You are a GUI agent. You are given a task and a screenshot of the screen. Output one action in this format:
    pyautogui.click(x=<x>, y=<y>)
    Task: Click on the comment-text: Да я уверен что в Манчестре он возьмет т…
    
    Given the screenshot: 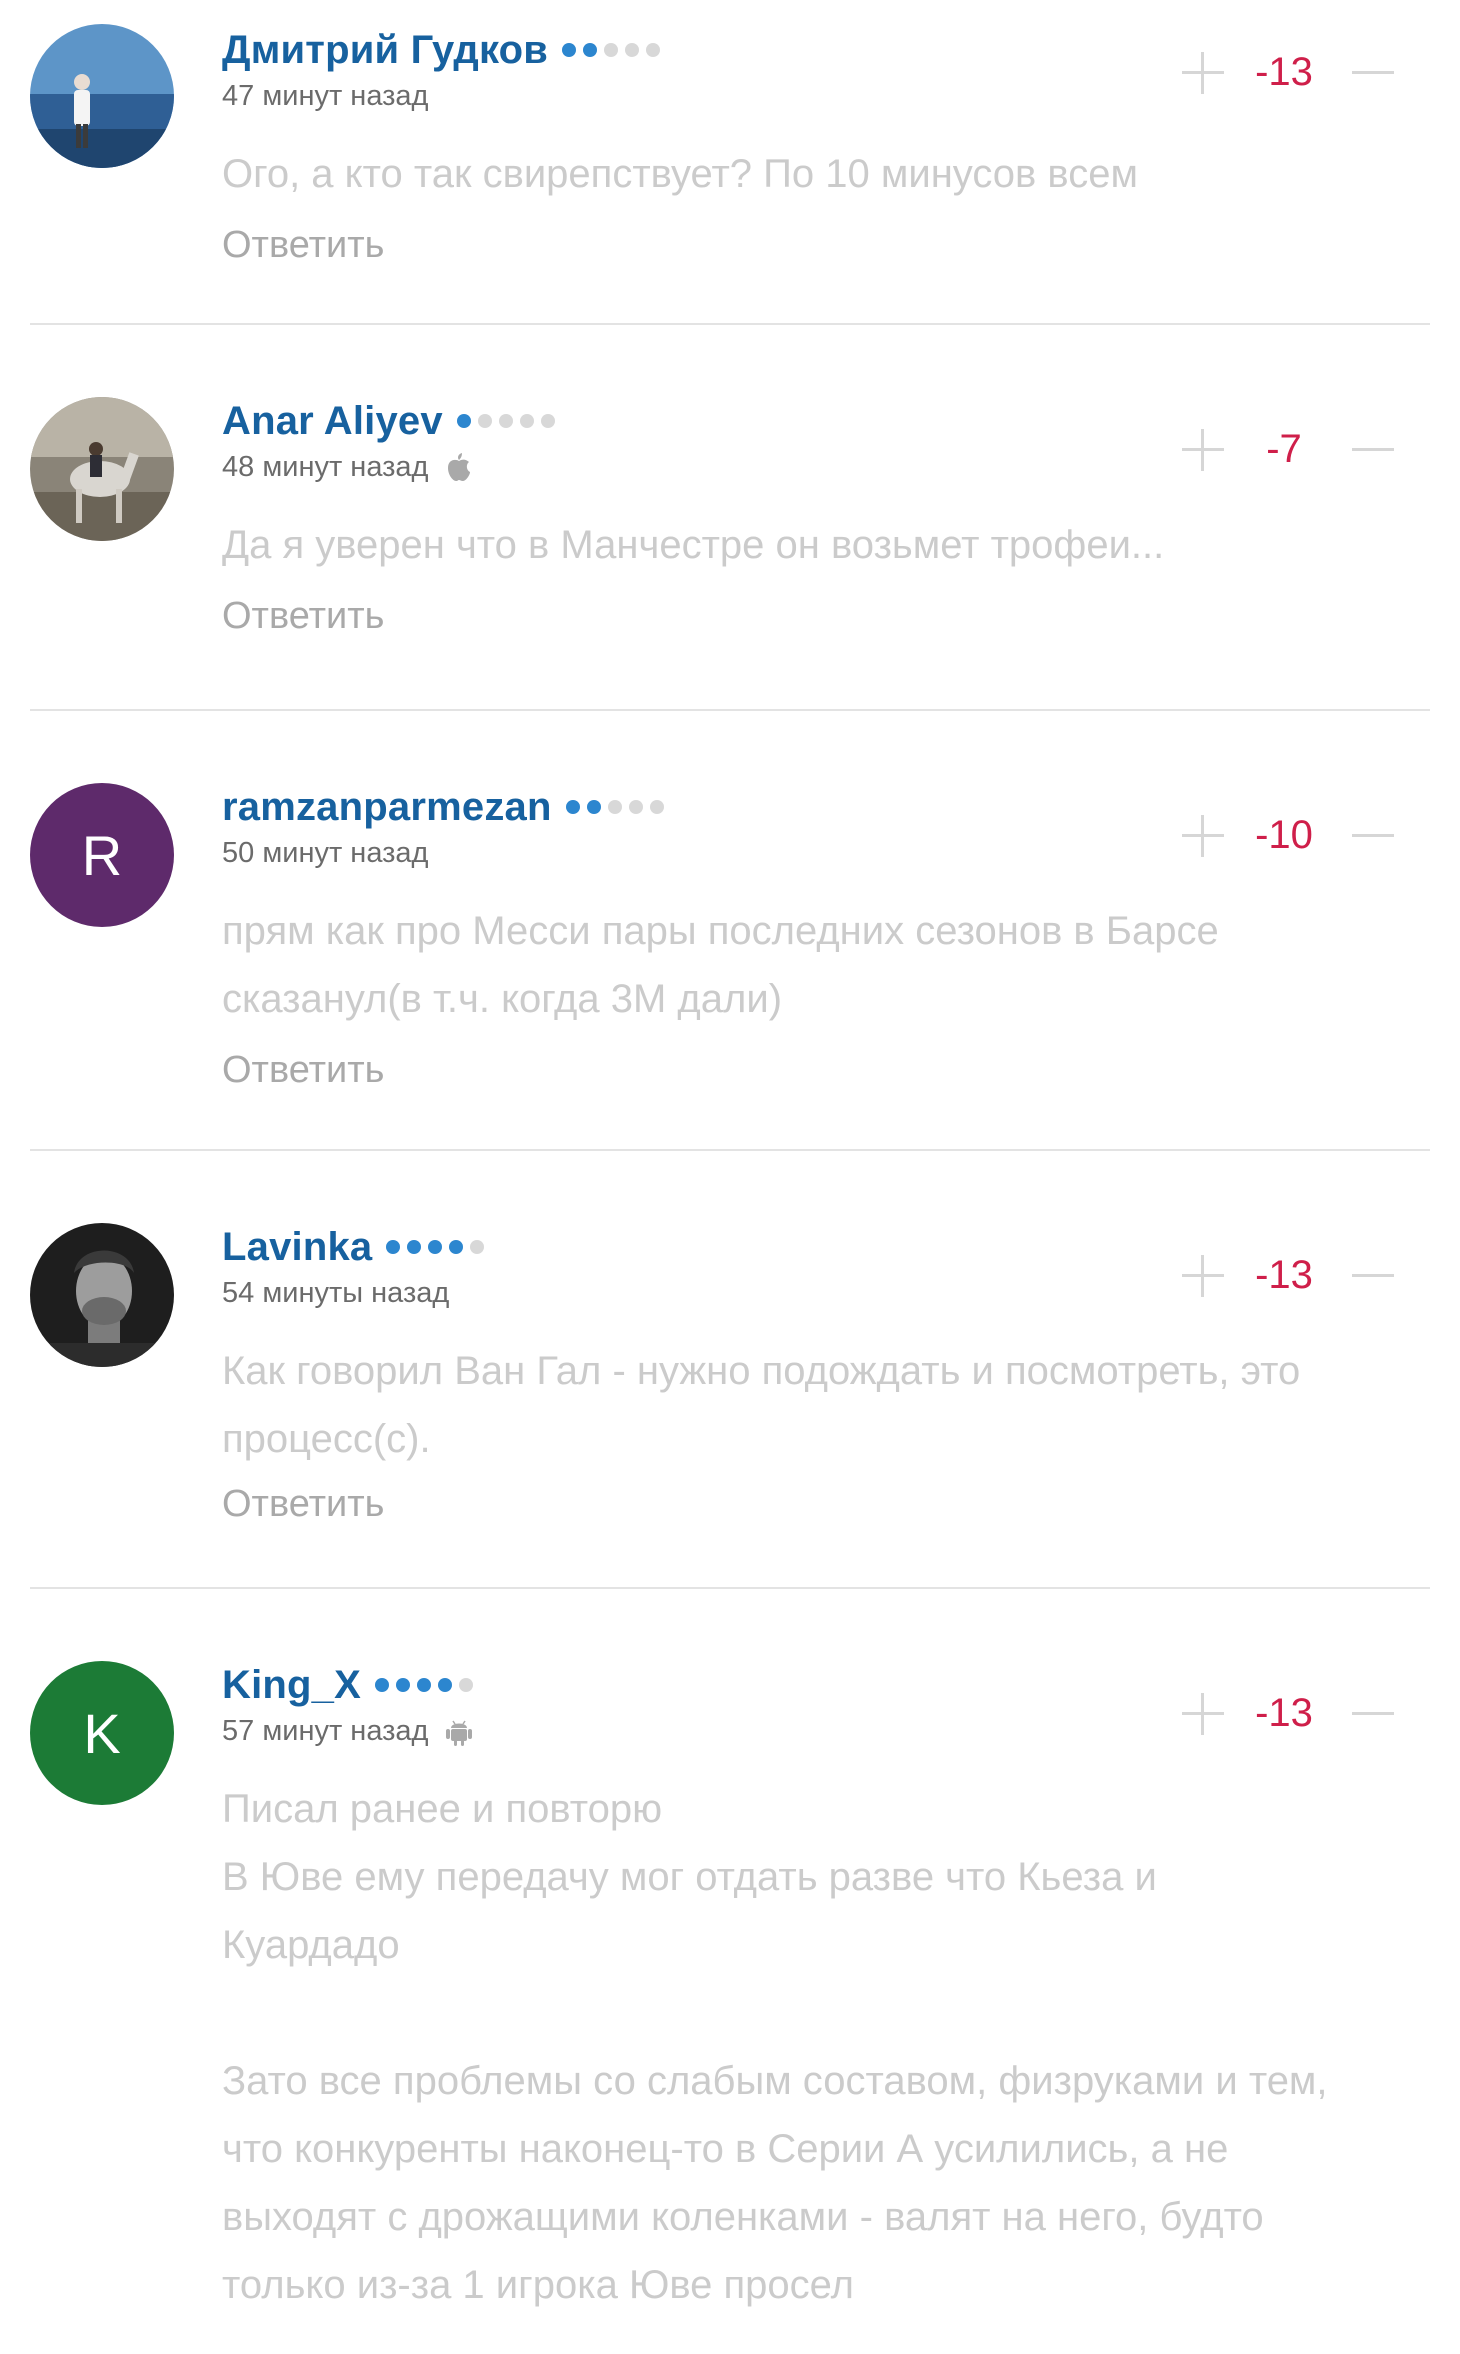 What is the action you would take?
    pyautogui.click(x=826, y=545)
    